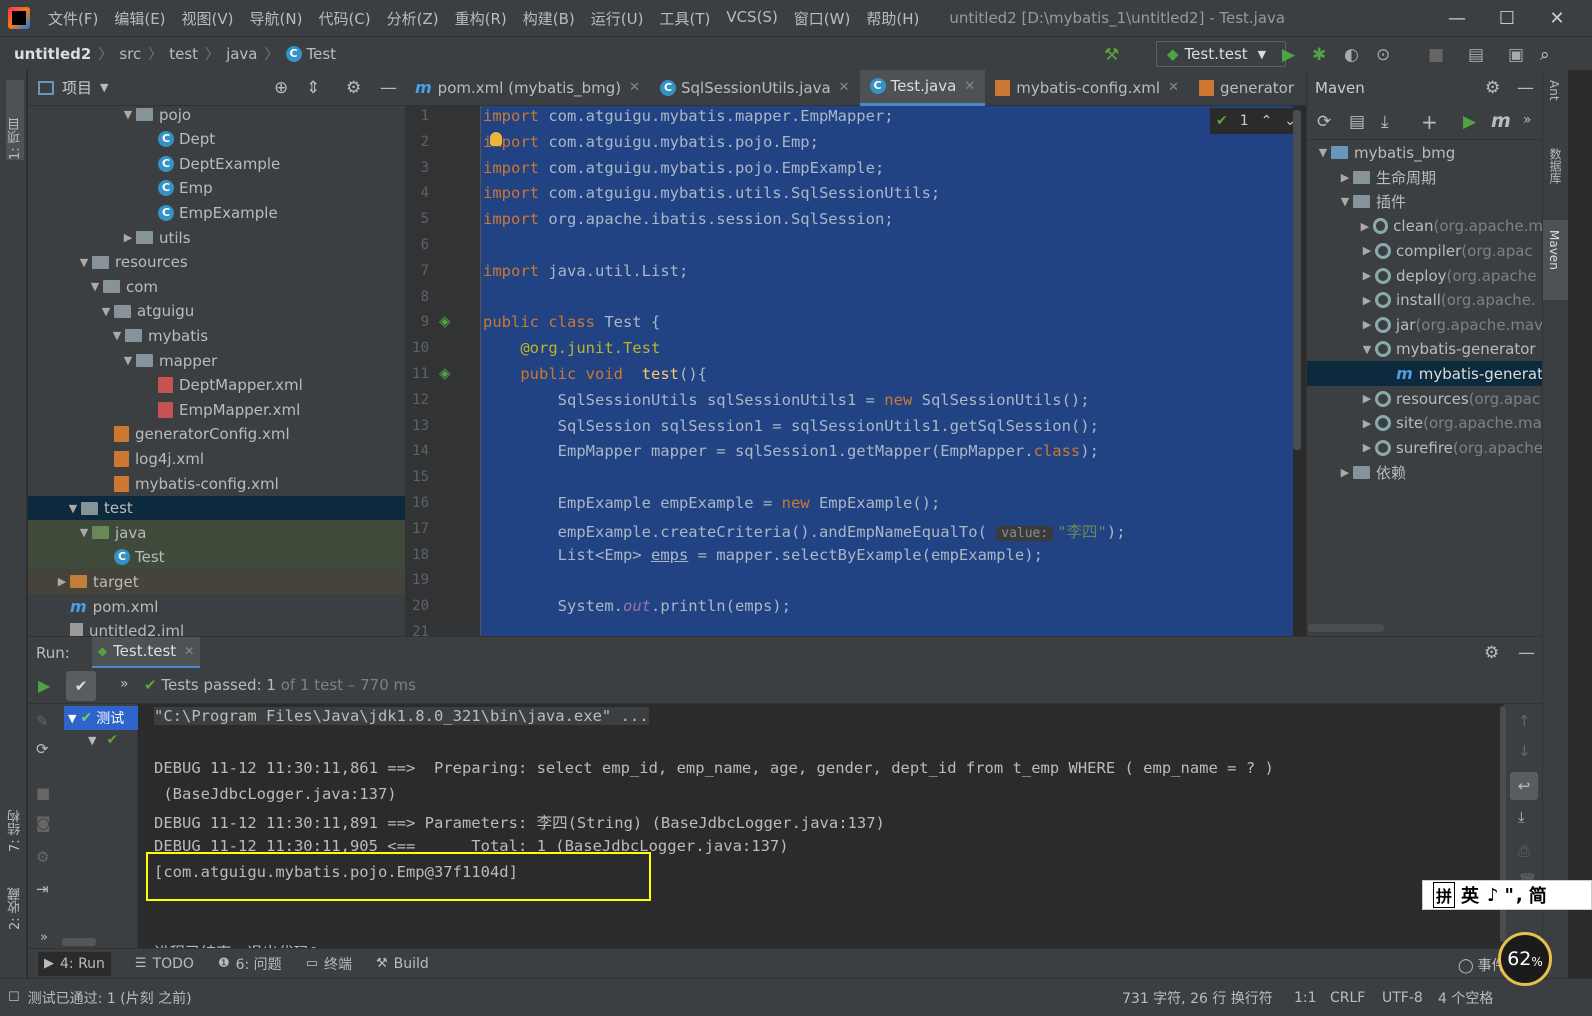 The height and width of the screenshot is (1016, 1592). I want to click on project-tree-item: ▼ mybatis, so click(216, 335).